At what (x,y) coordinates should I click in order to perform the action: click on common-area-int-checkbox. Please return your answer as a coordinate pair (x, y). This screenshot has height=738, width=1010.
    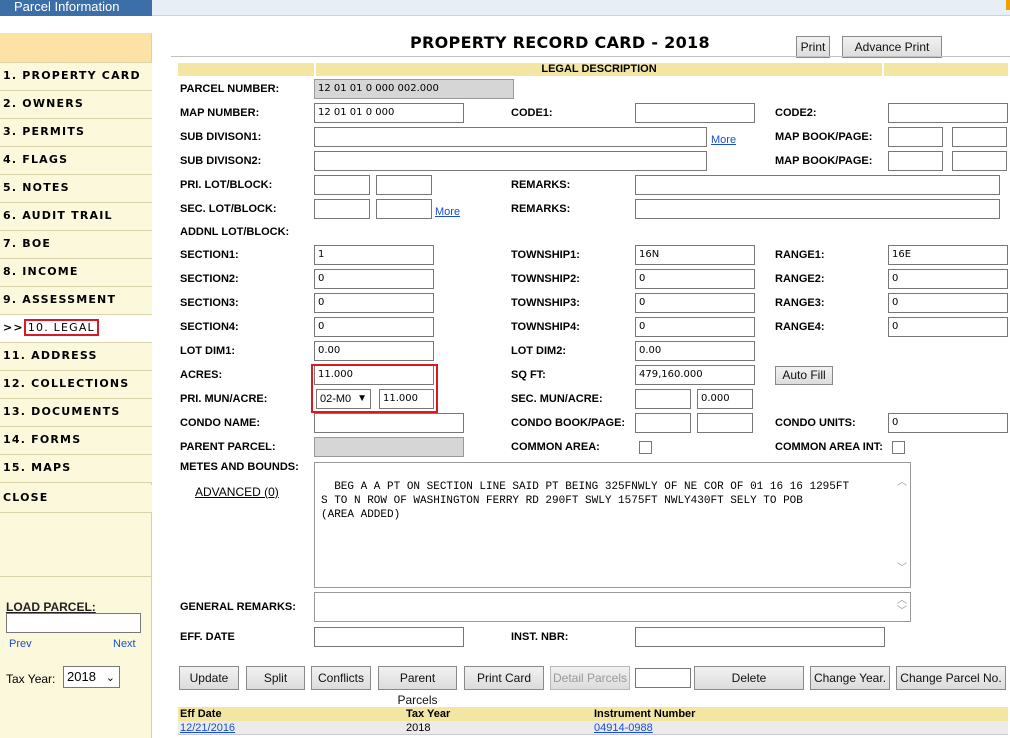
    Looking at the image, I should click on (898, 447).